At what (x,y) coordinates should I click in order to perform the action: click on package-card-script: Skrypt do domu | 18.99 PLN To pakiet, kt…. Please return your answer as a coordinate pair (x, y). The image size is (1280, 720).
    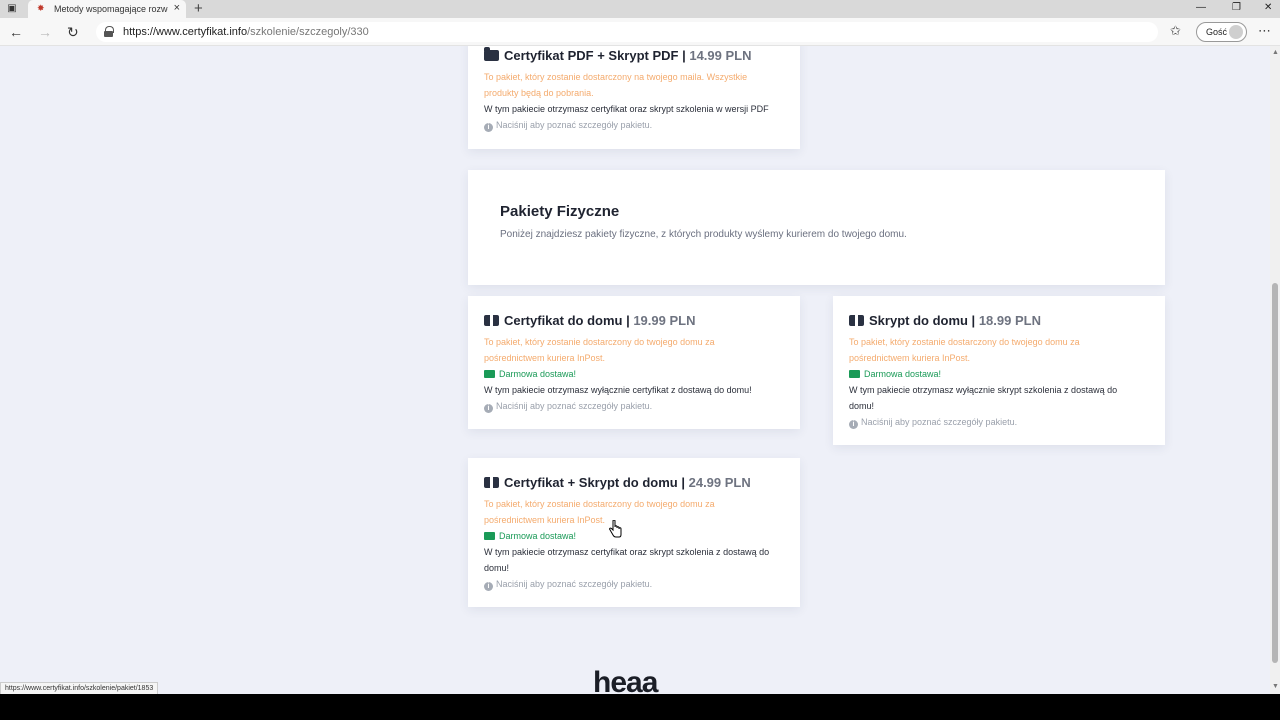
    Looking at the image, I should click on (999, 370).